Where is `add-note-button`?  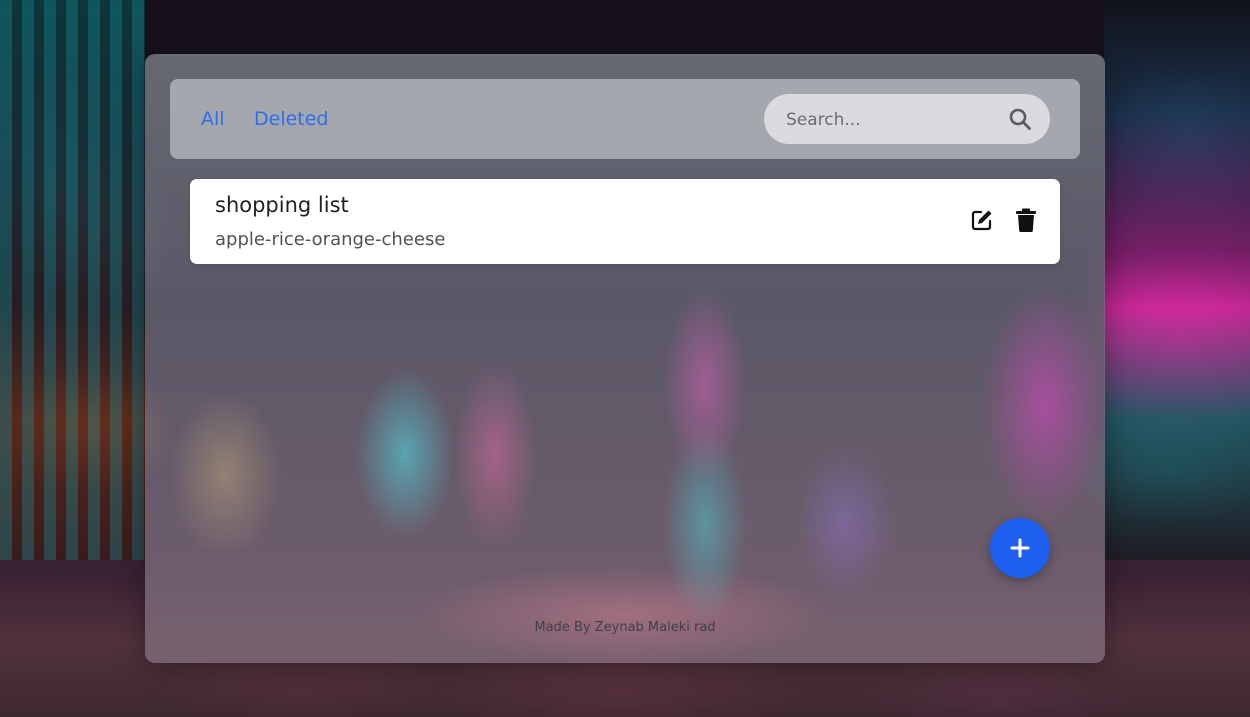
add-note-button is located at coordinates (1020, 548).